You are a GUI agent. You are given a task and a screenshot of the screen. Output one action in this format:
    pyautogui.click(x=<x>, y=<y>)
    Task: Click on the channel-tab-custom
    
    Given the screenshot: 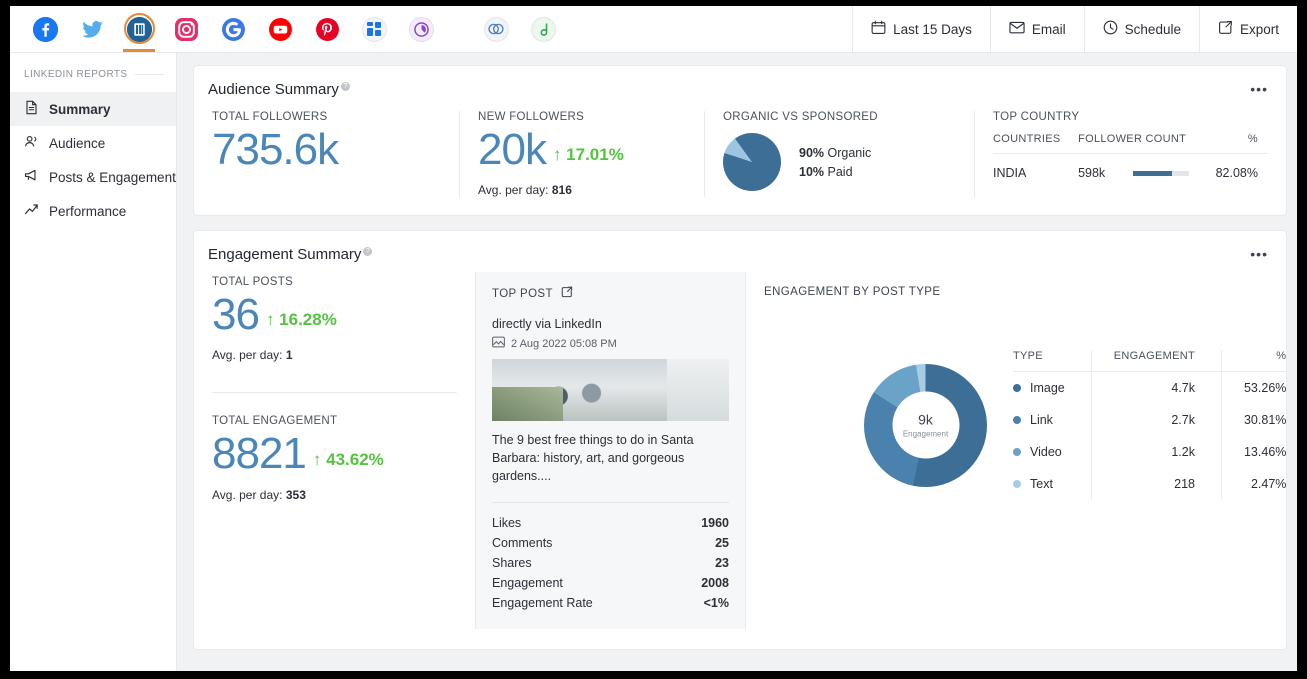 What is the action you would take?
    pyautogui.click(x=543, y=29)
    